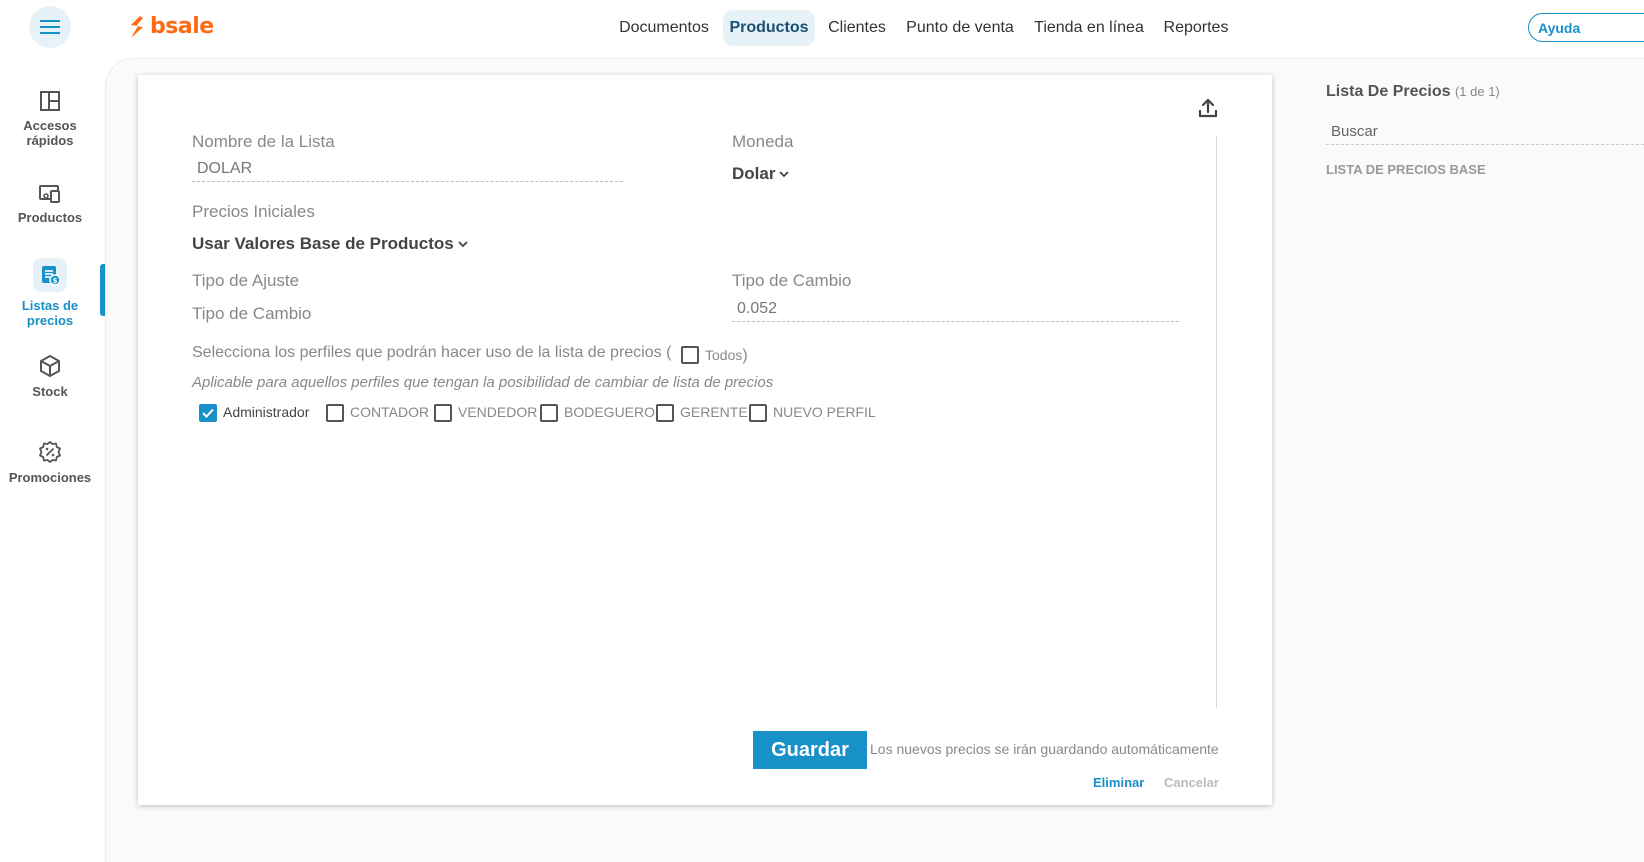 The image size is (1644, 862). I want to click on profile-checkbox-contador, so click(335, 413).